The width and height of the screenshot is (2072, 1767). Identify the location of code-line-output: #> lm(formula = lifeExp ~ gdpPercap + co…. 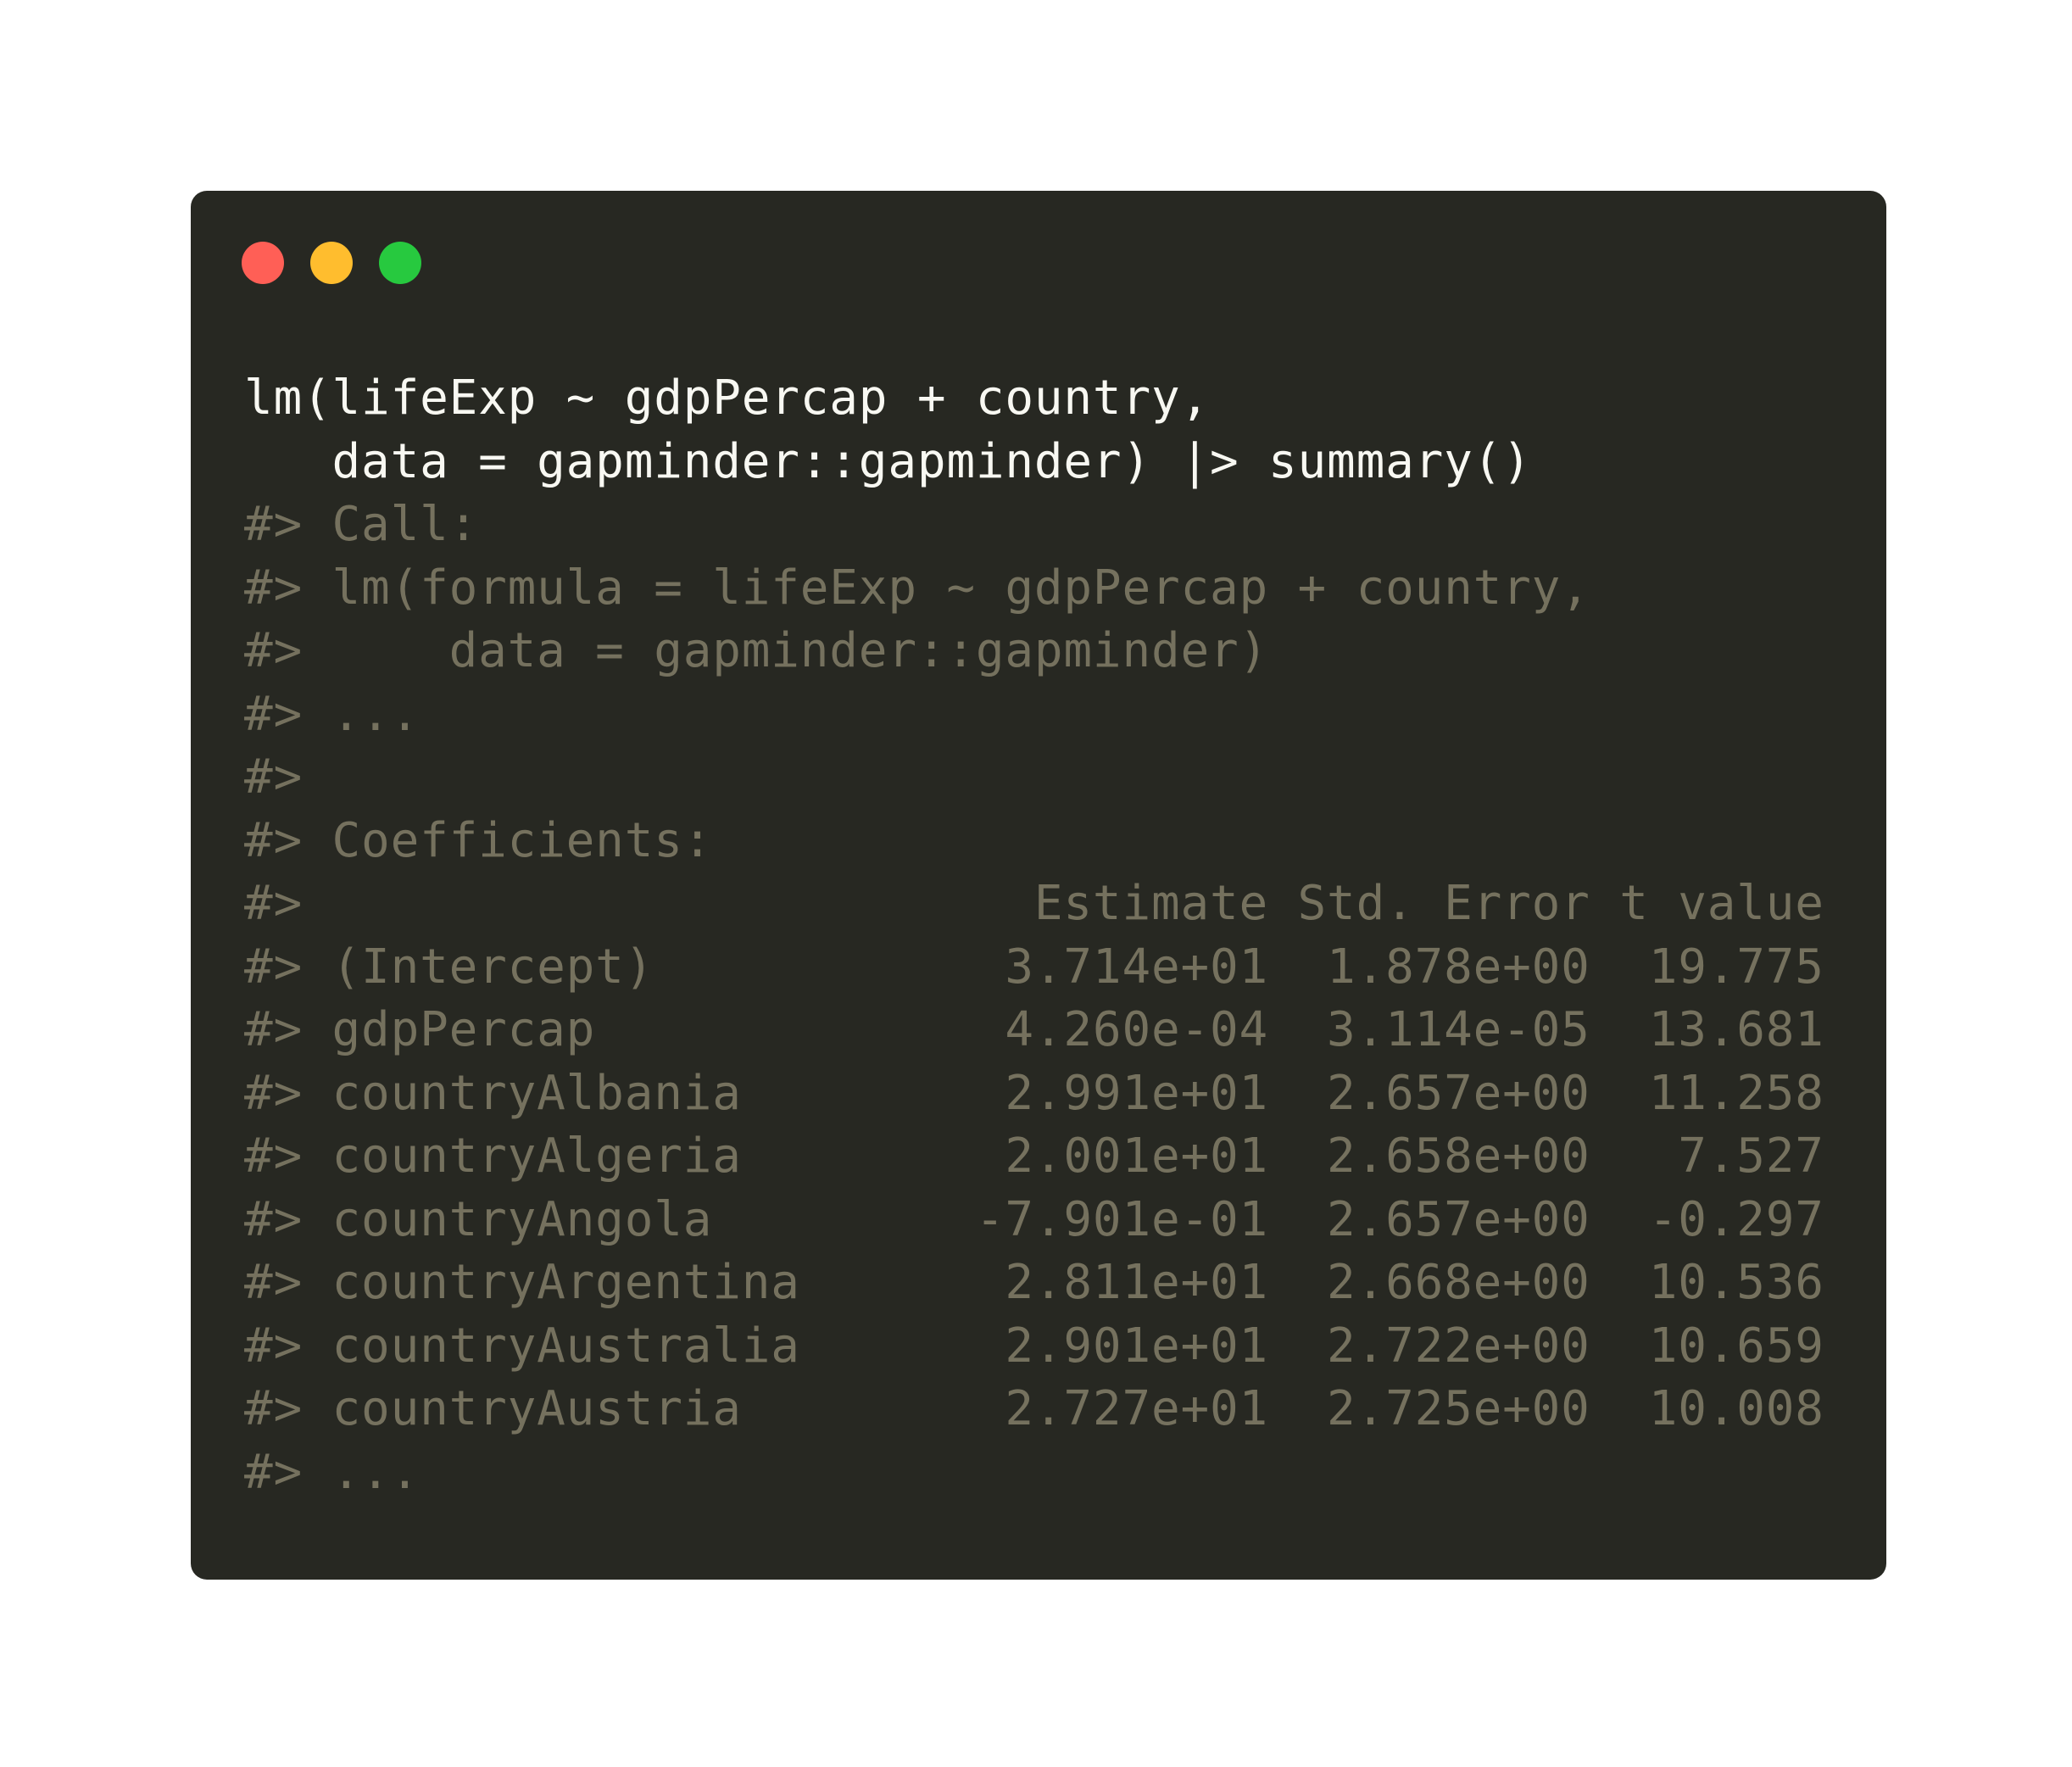
(917, 588).